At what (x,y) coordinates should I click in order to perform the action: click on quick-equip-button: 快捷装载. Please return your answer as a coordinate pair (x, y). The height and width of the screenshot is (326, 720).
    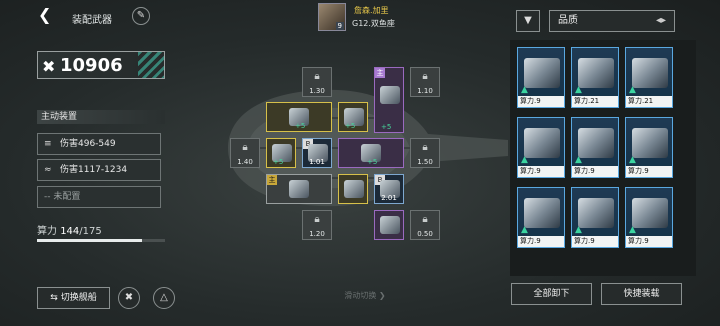
    Looking at the image, I should click on (641, 294).